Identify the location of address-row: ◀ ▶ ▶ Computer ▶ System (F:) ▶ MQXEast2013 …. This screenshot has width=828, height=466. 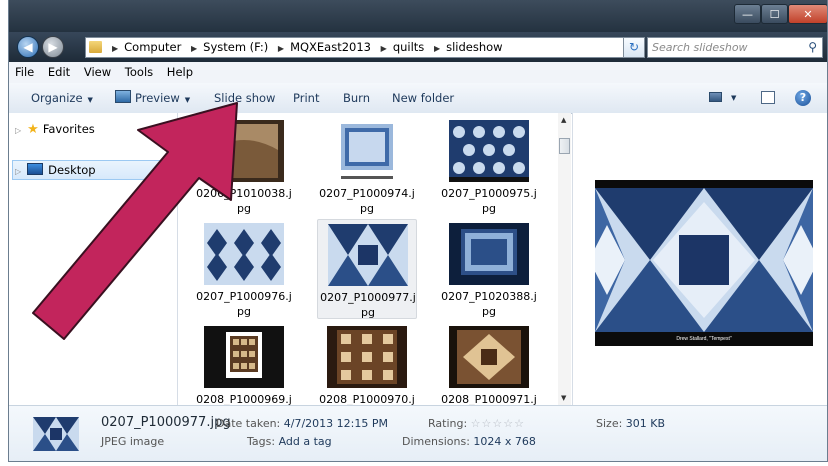
(418, 47).